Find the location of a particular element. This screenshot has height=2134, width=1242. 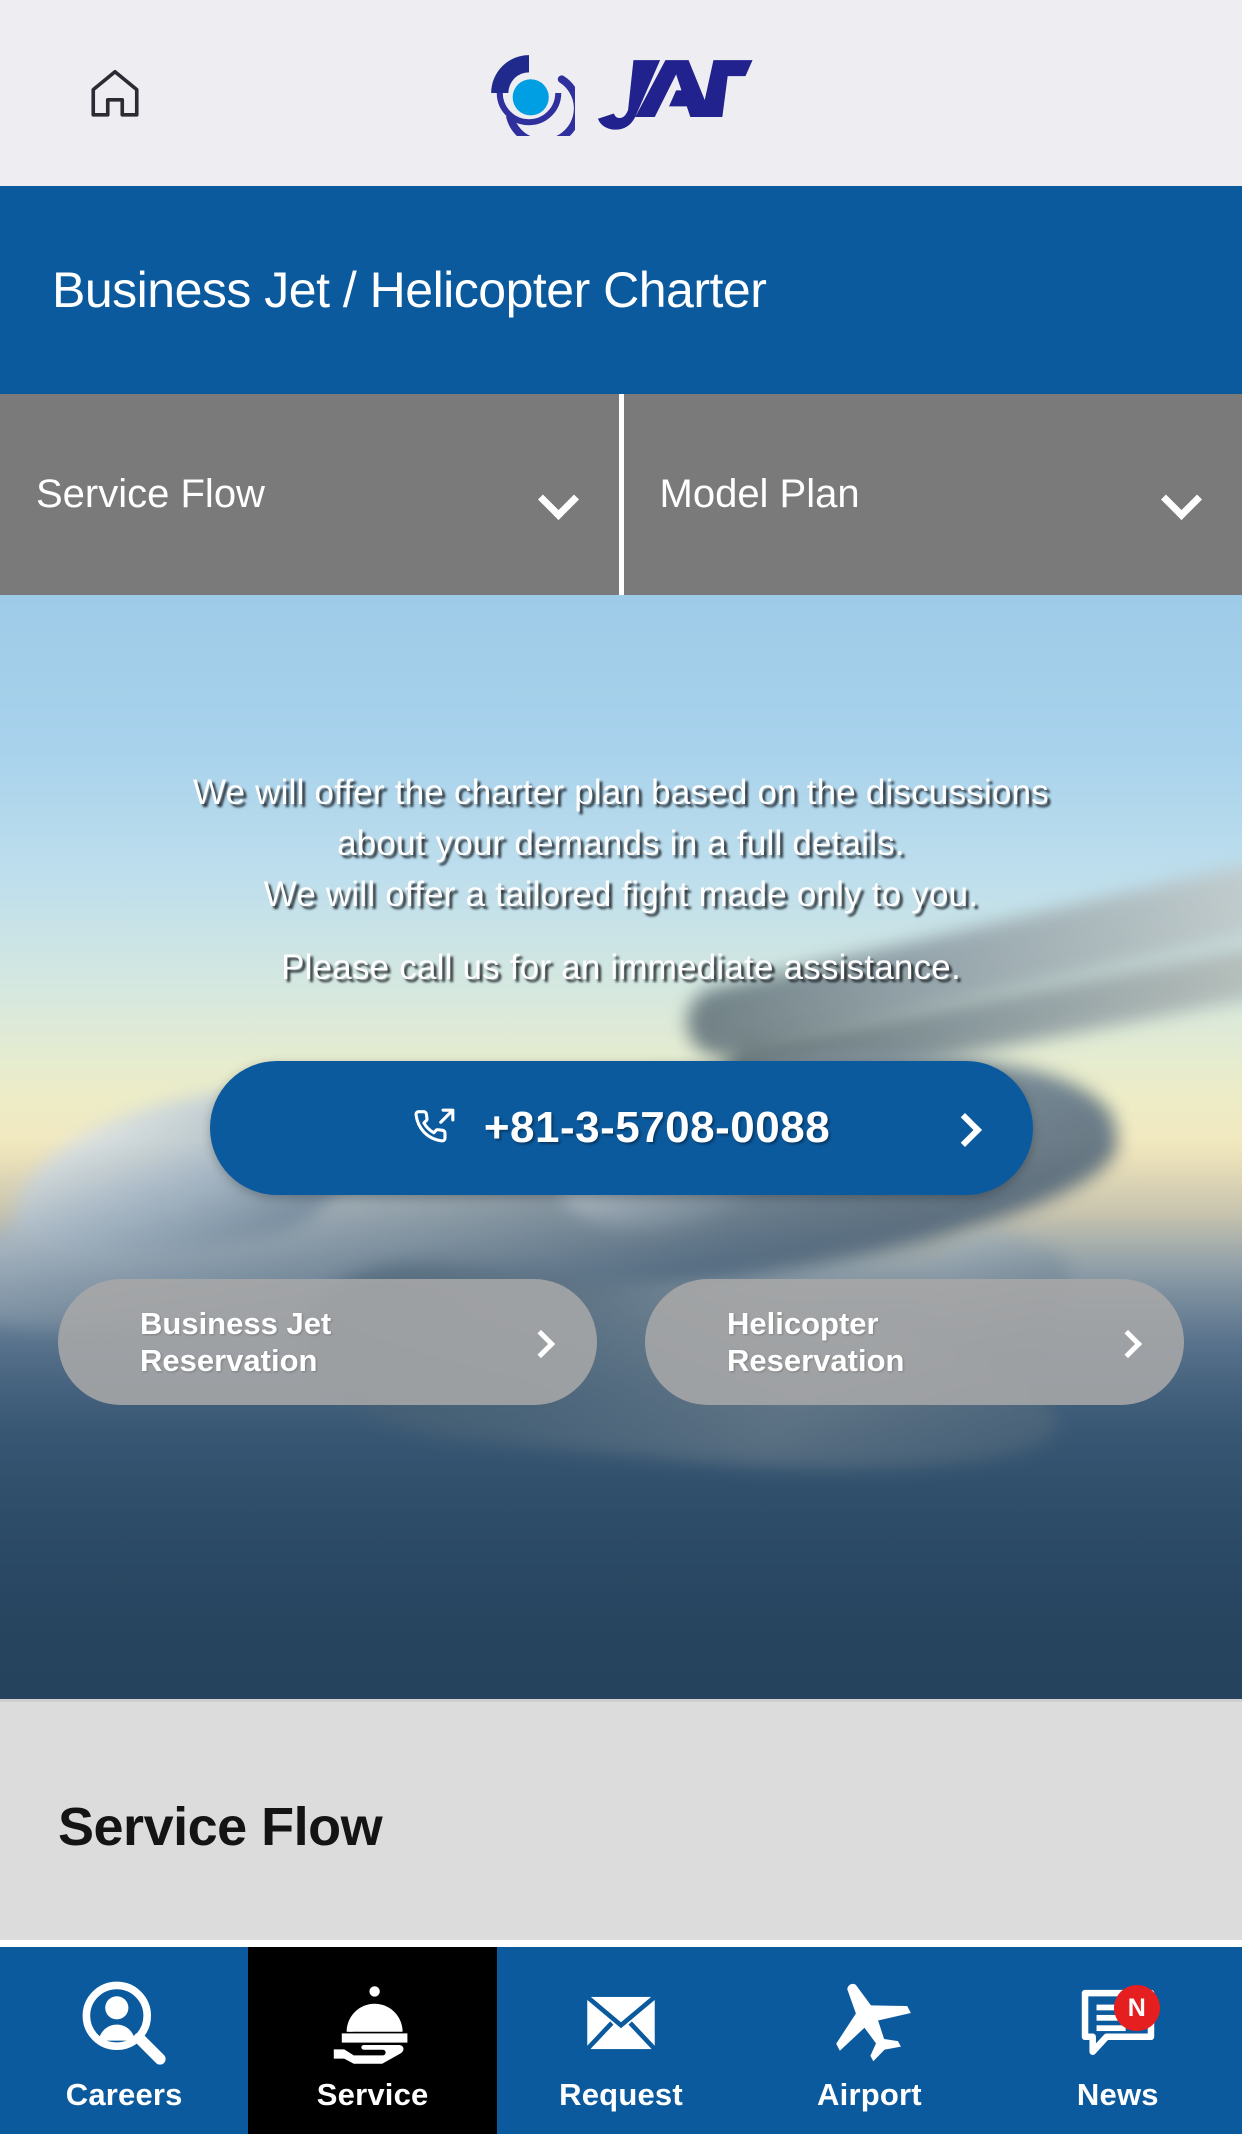

home-button is located at coordinates (115, 93).